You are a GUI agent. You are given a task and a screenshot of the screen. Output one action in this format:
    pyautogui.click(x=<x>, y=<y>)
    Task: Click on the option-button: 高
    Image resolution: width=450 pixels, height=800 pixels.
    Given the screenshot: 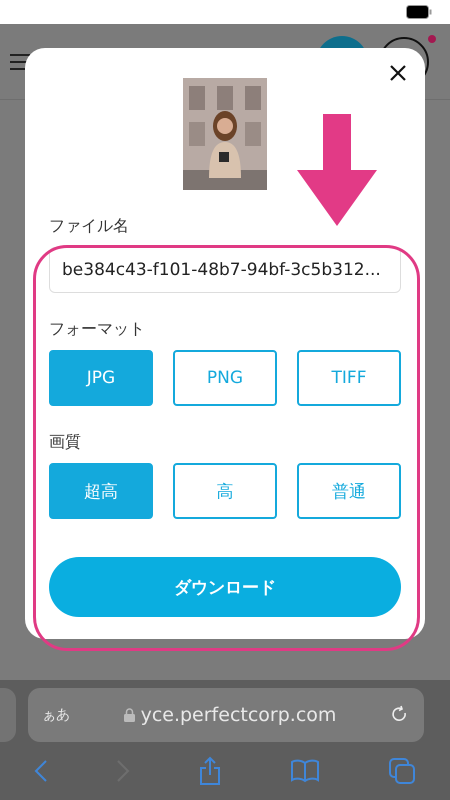 What is the action you would take?
    pyautogui.click(x=225, y=491)
    